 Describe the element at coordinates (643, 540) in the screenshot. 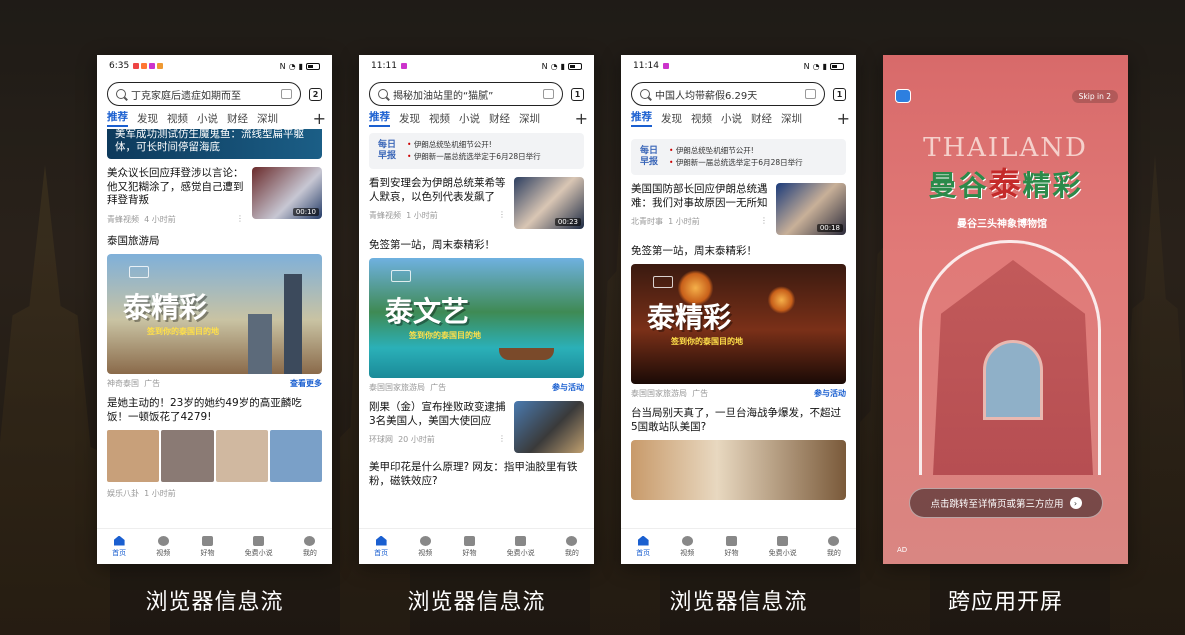

I see `home-icon` at that location.